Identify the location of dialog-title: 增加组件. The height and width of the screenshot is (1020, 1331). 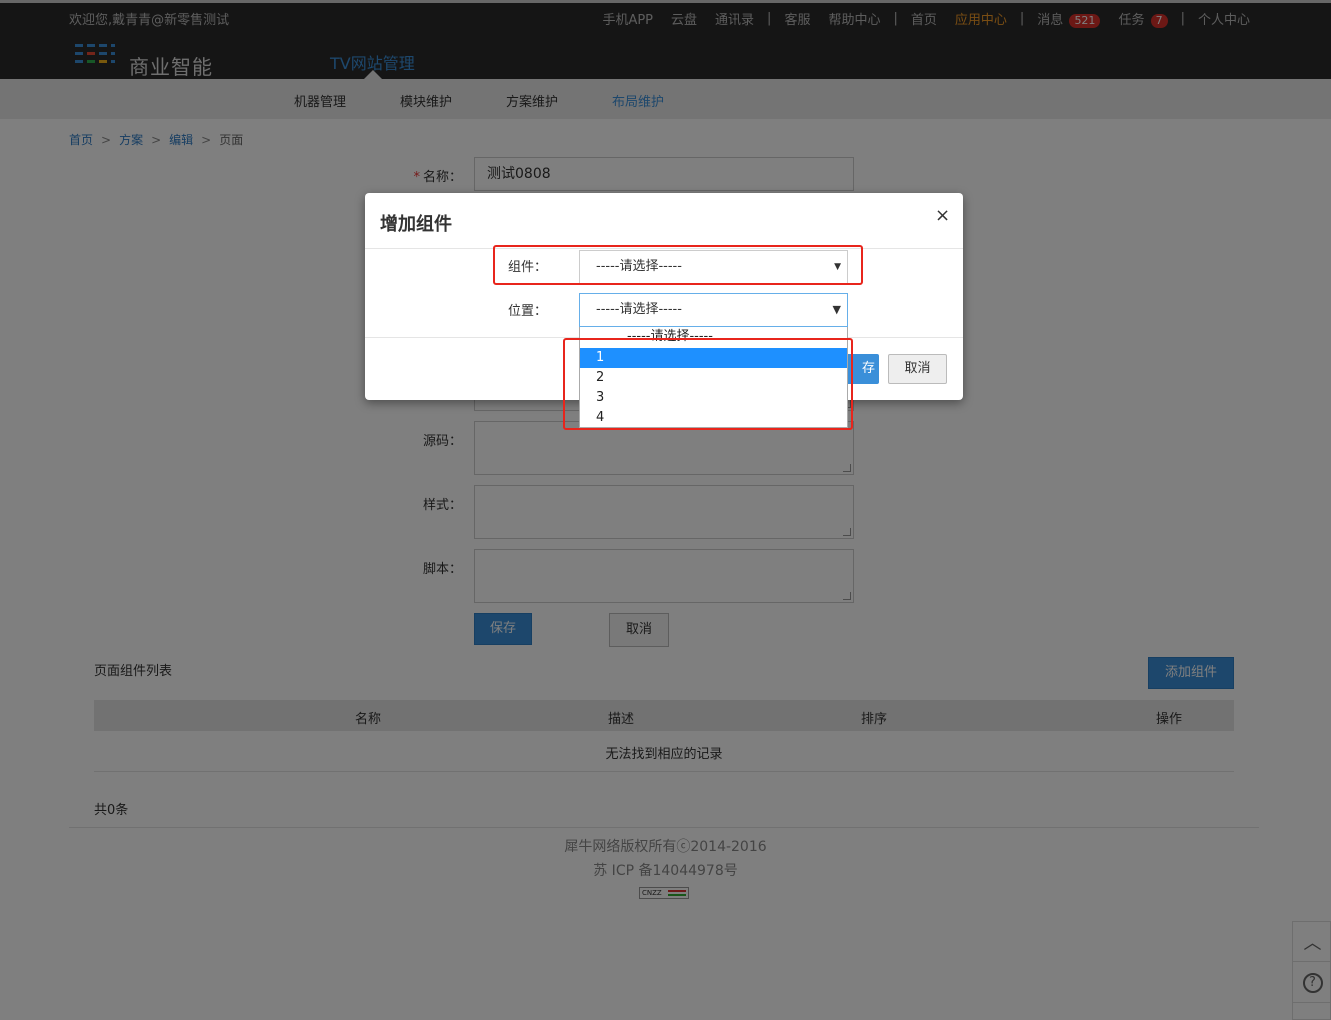
(416, 224).